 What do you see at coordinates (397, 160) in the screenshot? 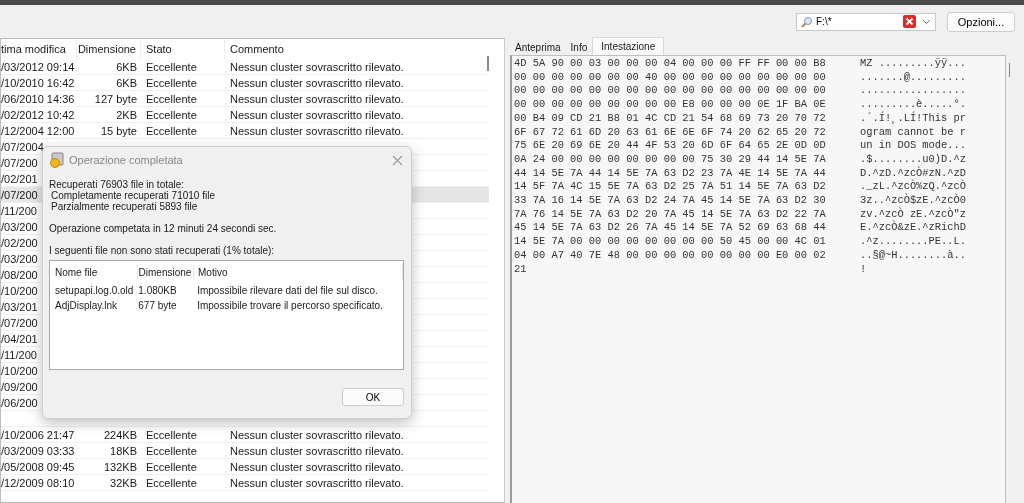
I see `close-icon` at bounding box center [397, 160].